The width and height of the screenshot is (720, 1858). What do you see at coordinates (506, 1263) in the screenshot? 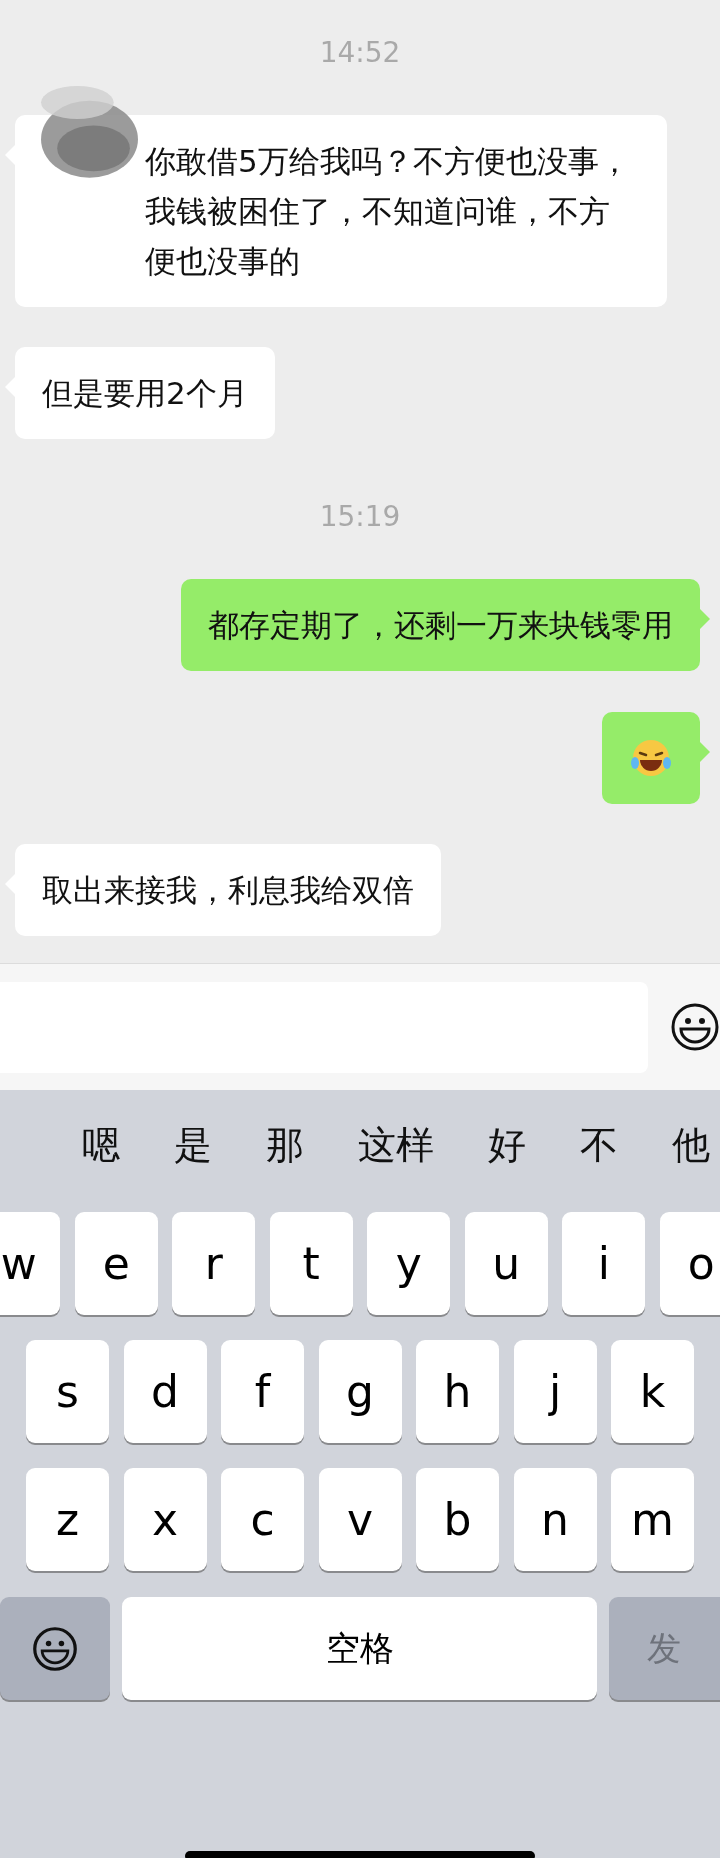
I see `key: u` at bounding box center [506, 1263].